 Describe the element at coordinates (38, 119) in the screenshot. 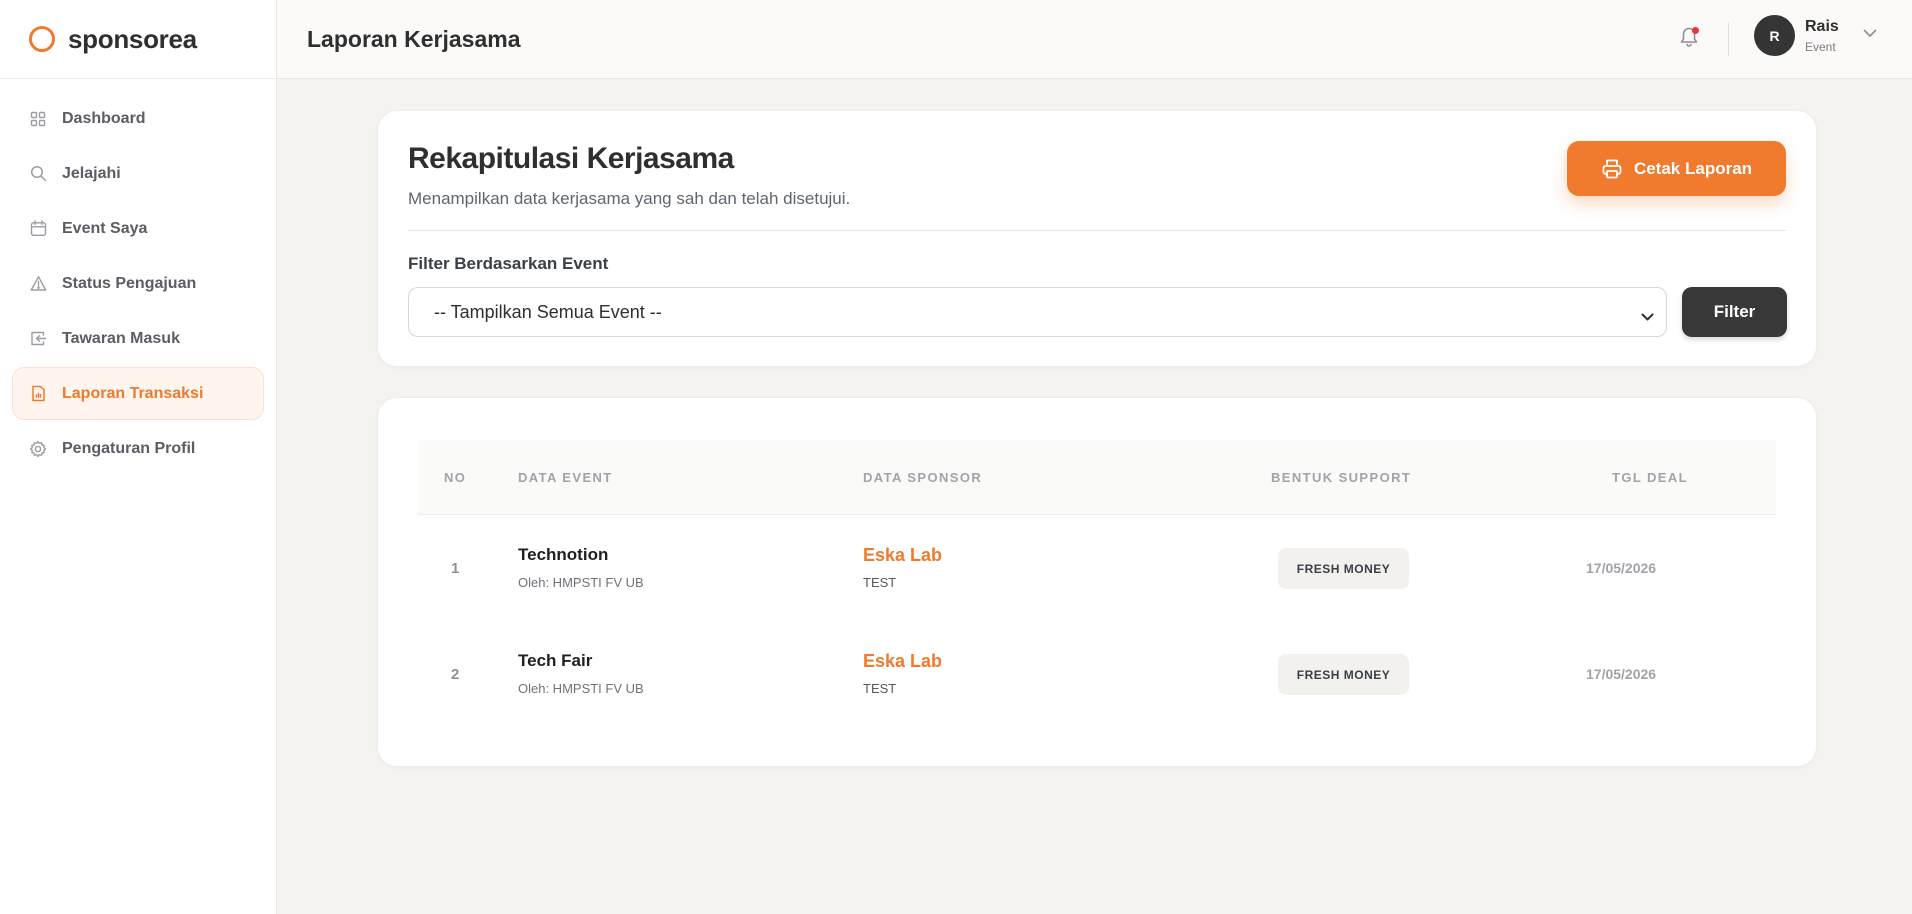

I see `grid-icon` at that location.